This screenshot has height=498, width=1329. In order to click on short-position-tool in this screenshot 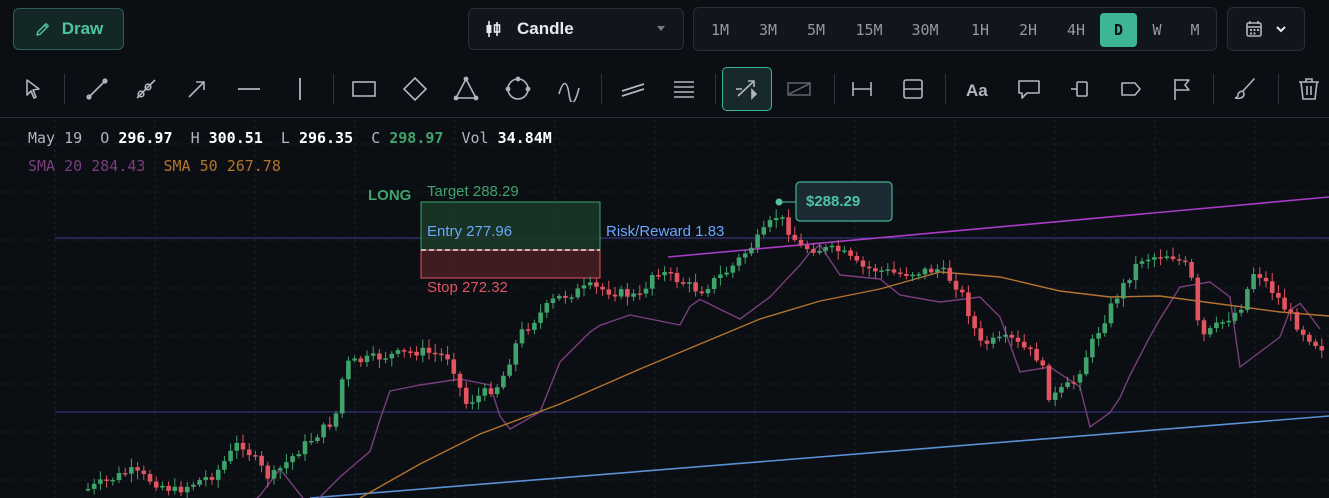, I will do `click(799, 89)`.